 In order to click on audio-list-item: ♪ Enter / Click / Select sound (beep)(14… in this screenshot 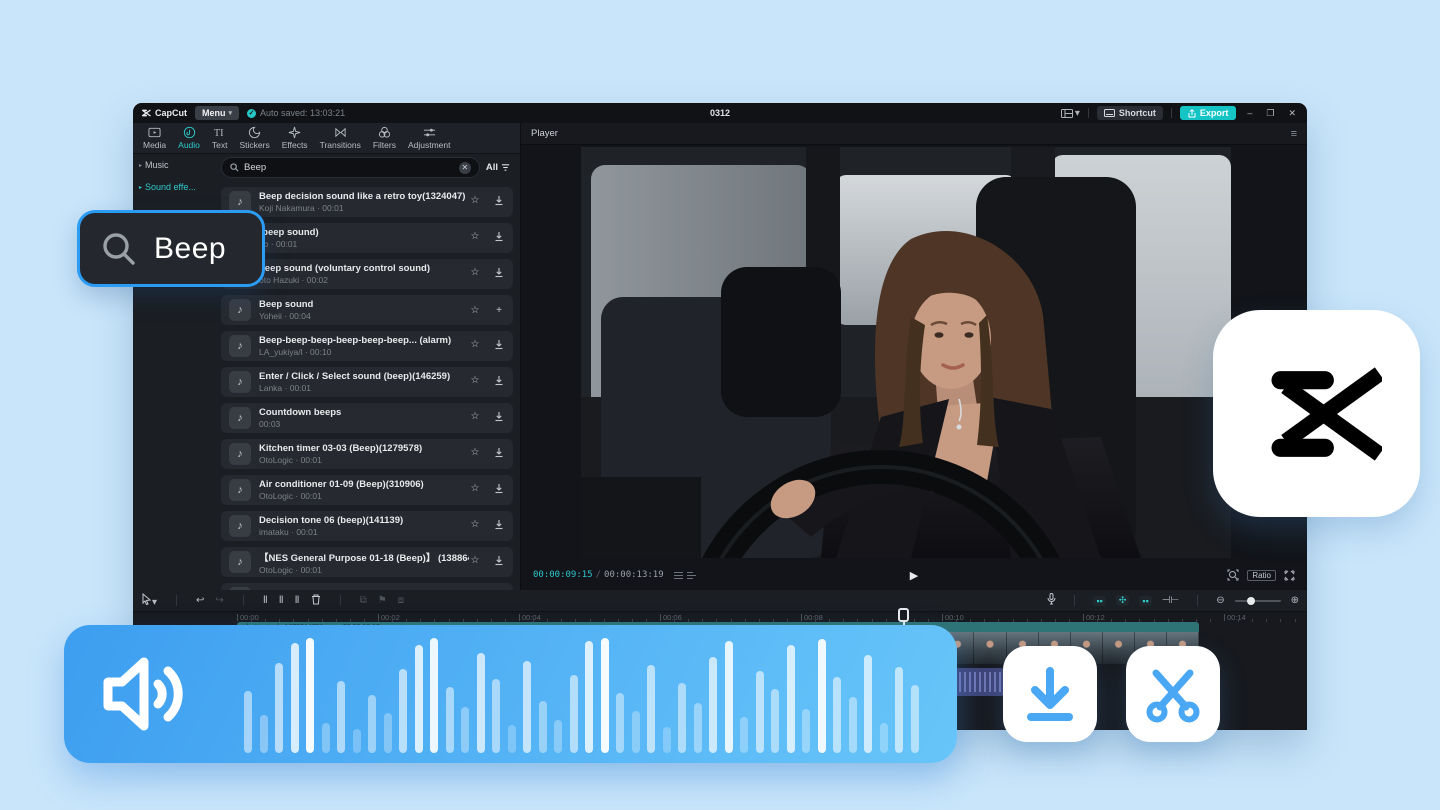, I will do `click(367, 382)`.